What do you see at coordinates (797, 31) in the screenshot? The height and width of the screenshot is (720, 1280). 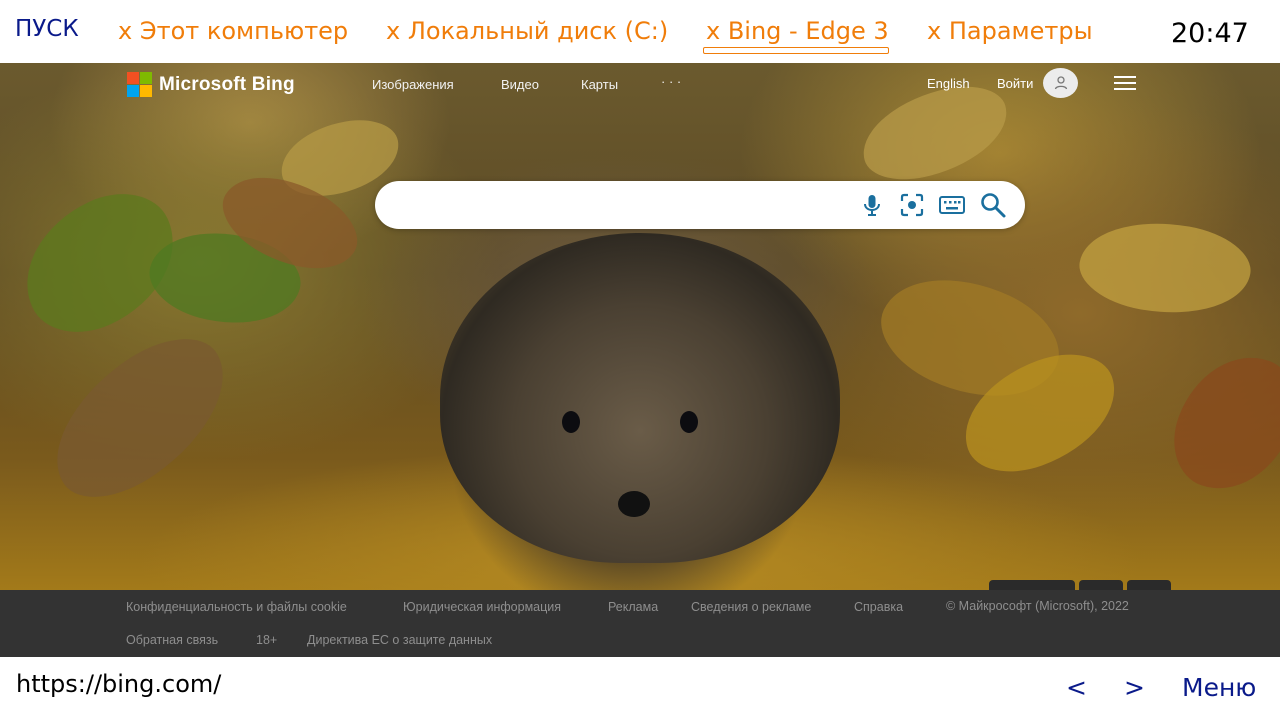 I see `task-bing-edge: x Bing - Edge 3` at bounding box center [797, 31].